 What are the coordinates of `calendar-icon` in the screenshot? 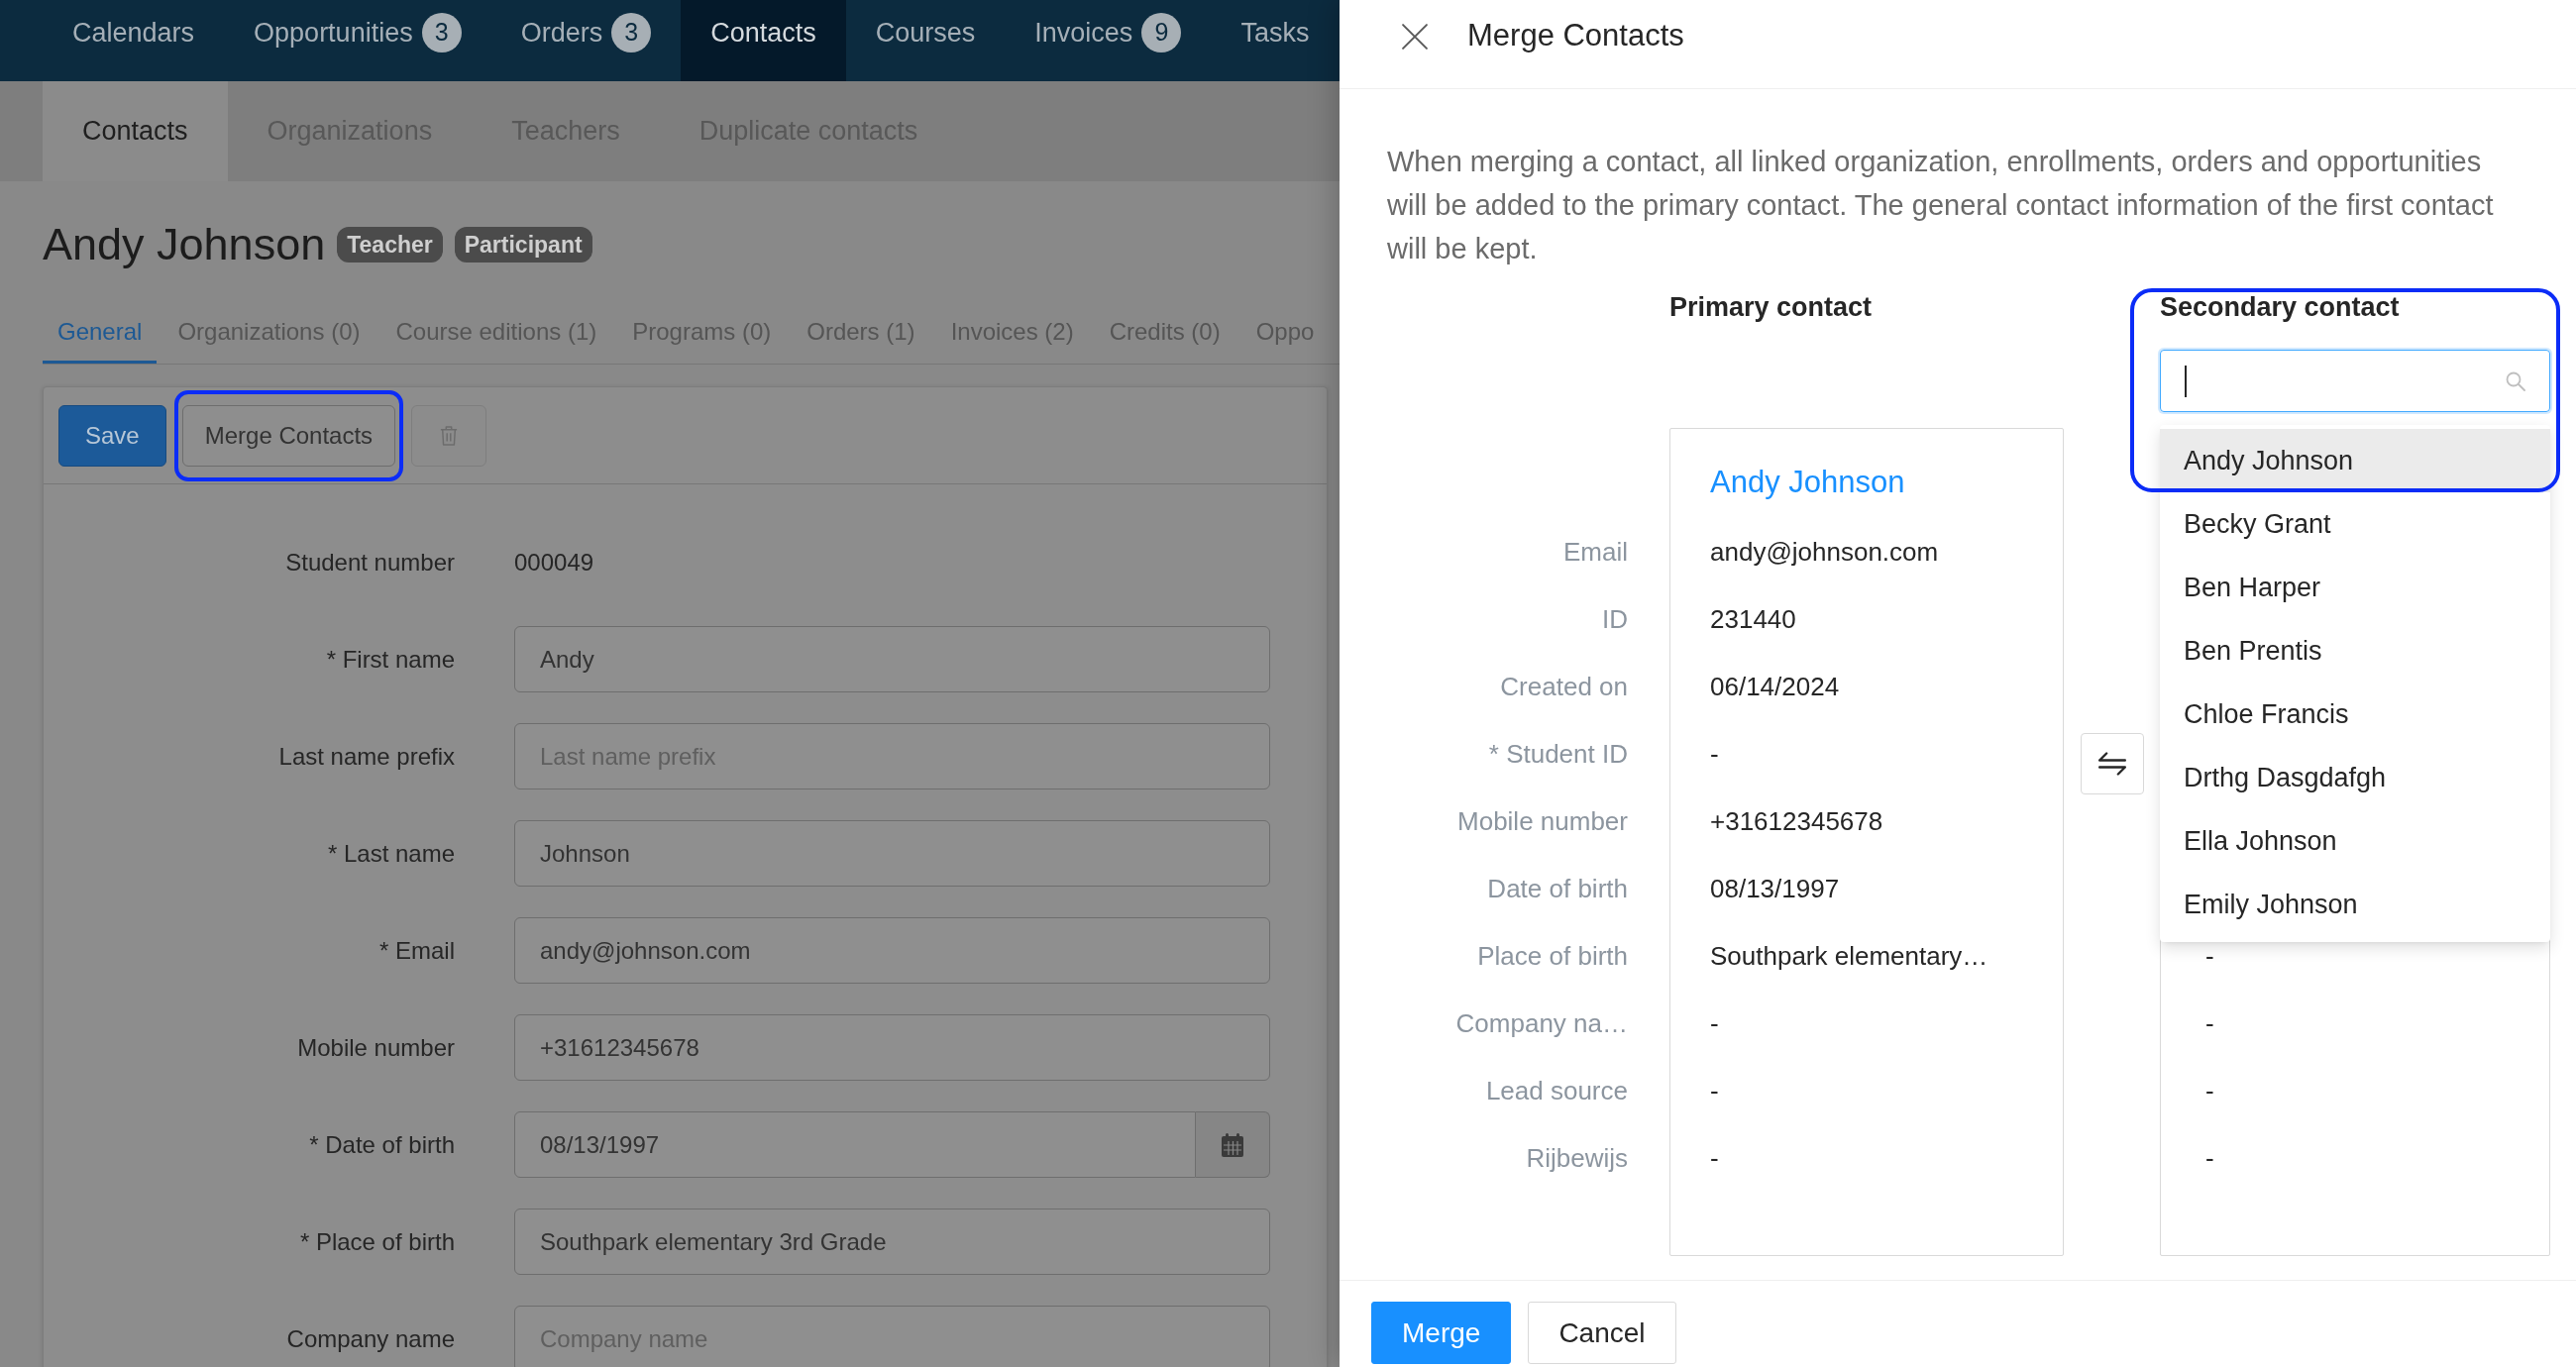 It's located at (1233, 1144).